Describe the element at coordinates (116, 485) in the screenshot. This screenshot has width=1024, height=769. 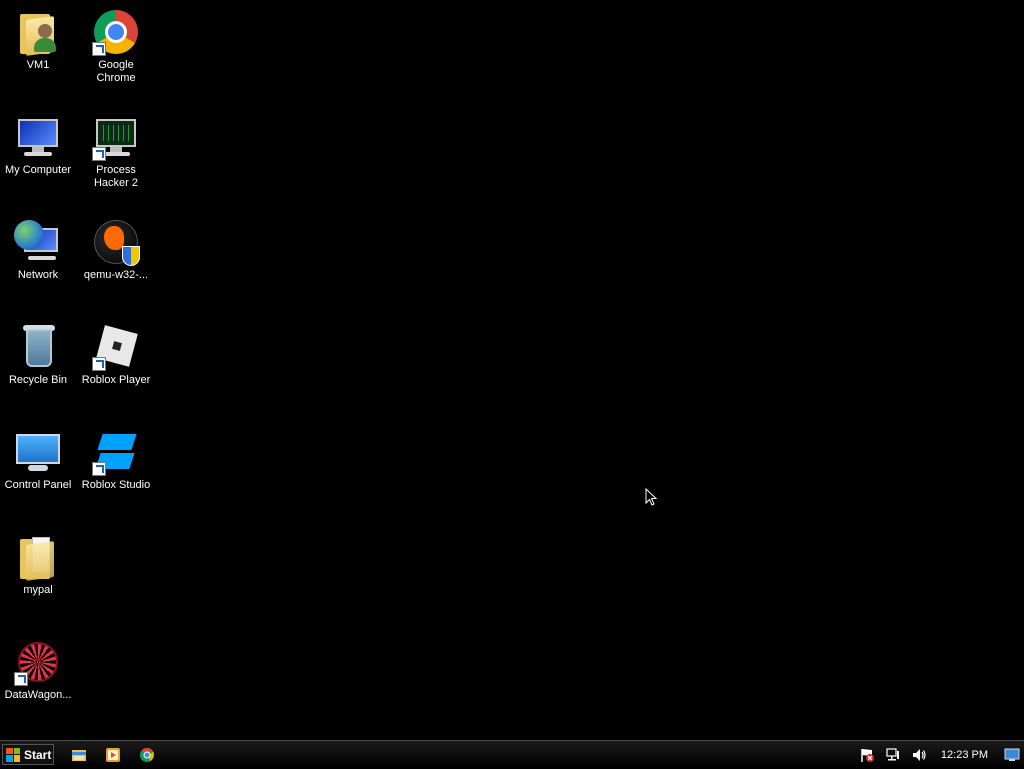
I see `desktop-icon-label: Roblox Studio` at that location.